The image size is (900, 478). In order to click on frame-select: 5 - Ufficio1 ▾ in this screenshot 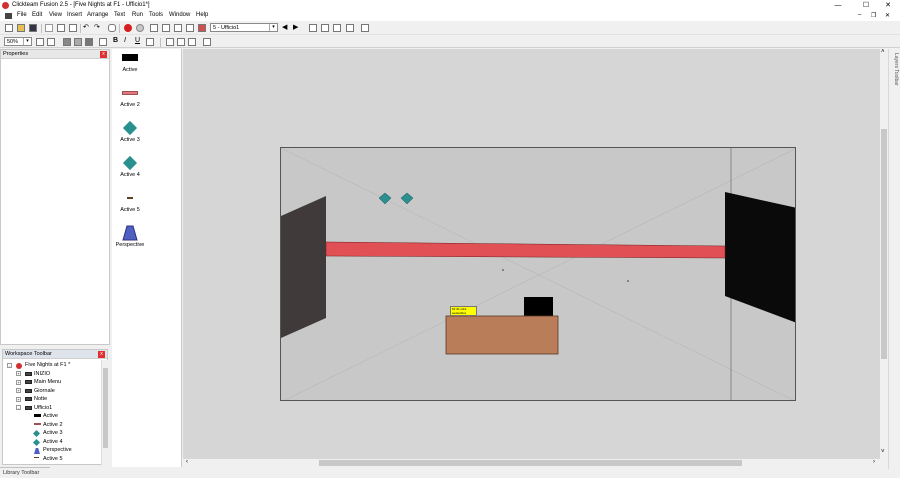, I will do `click(244, 27)`.